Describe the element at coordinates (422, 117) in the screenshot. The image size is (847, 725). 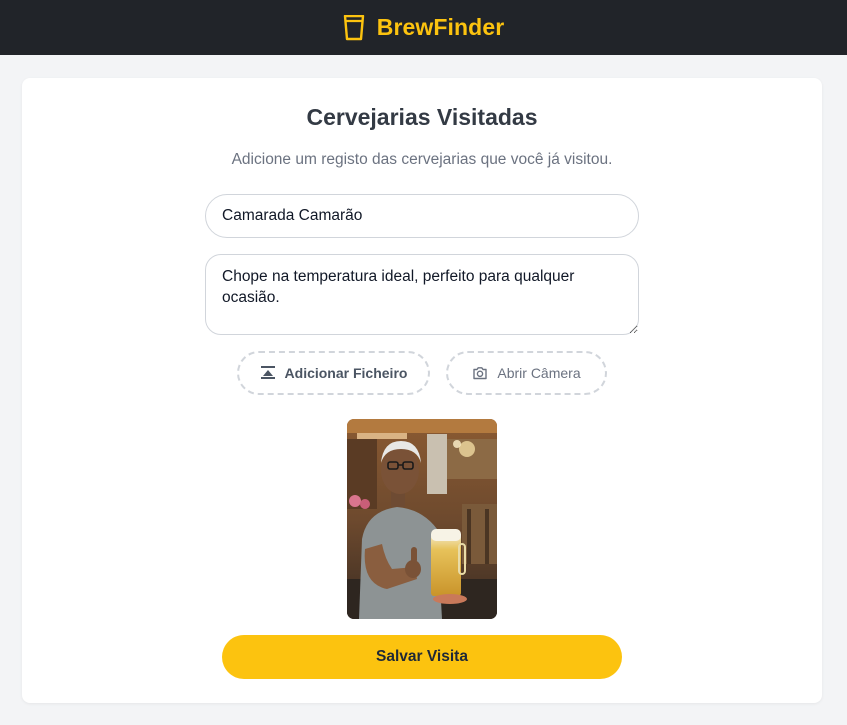
I see `page-title: Cervejarias Visitadas` at that location.